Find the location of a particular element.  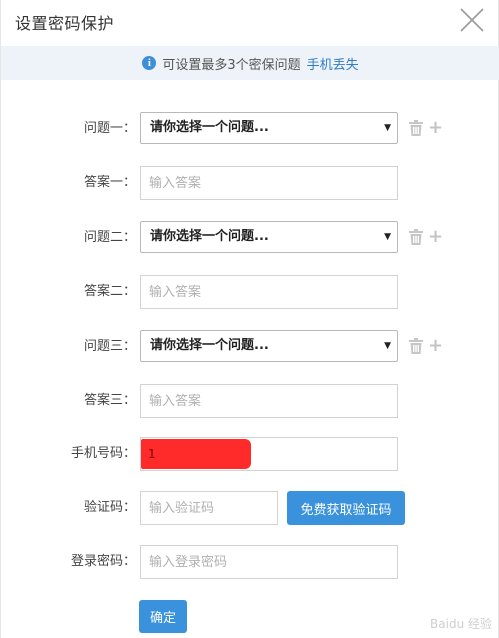

phone-label: 手机号码： is located at coordinates (103, 453).